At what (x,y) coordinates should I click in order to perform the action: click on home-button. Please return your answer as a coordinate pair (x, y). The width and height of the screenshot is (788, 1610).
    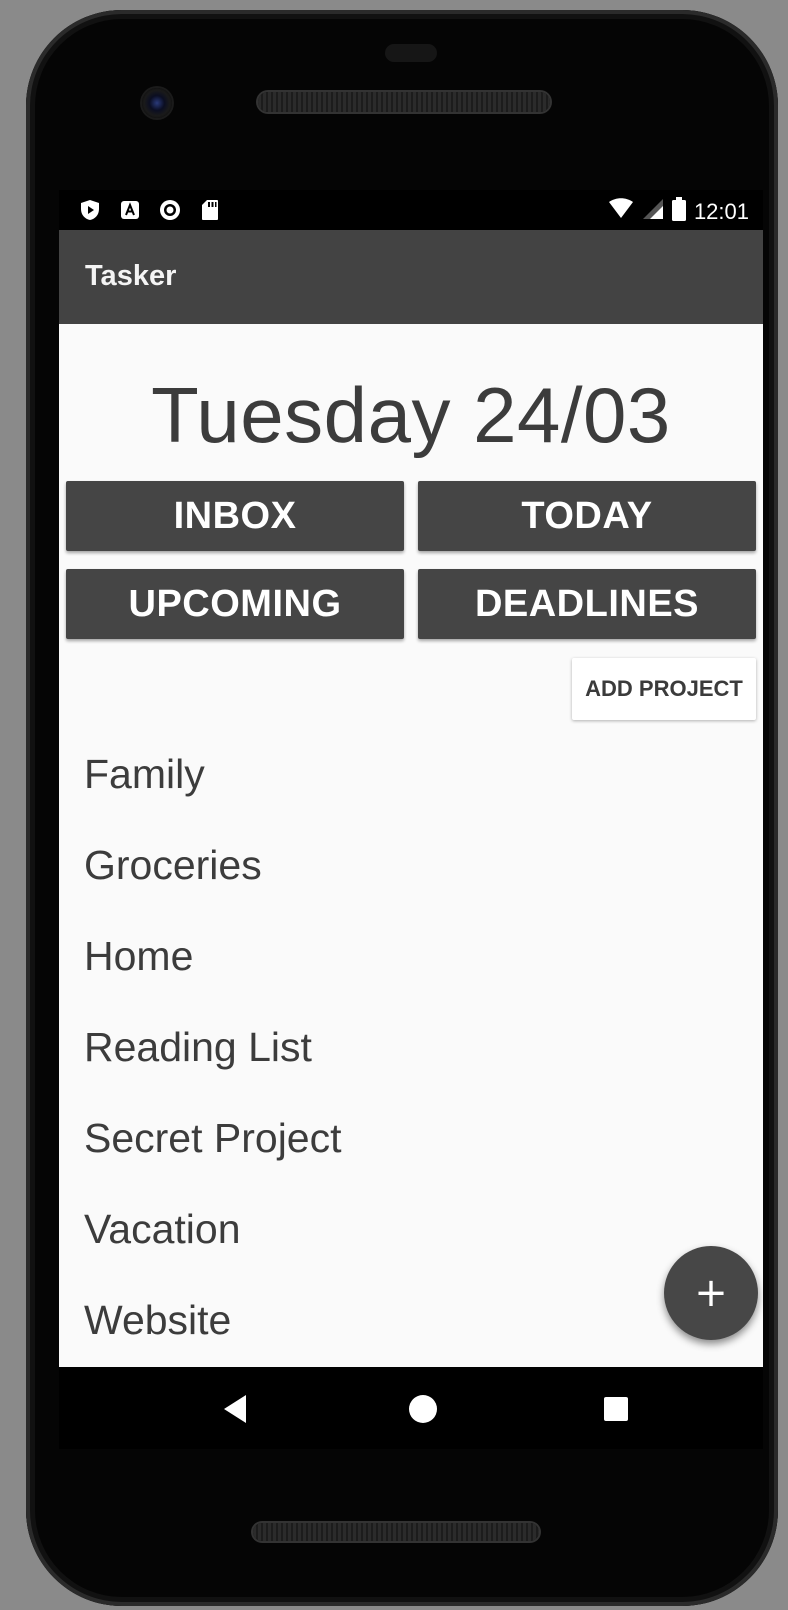
    Looking at the image, I should click on (423, 1409).